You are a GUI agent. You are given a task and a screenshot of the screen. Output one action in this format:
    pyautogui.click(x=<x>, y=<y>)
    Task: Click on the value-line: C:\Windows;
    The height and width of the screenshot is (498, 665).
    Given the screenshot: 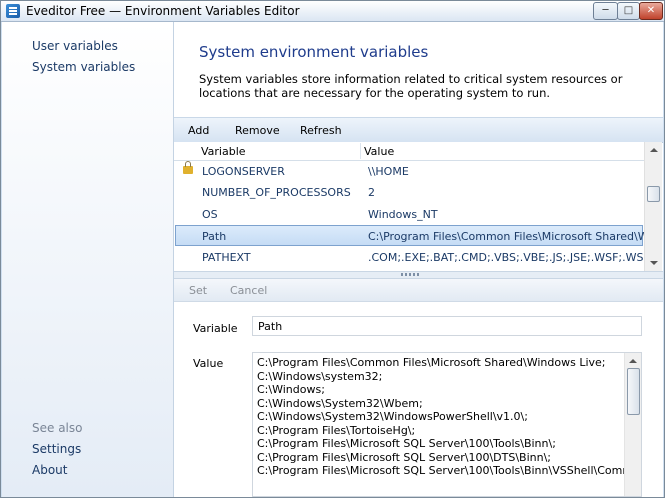 What is the action you would take?
    pyautogui.click(x=291, y=389)
    